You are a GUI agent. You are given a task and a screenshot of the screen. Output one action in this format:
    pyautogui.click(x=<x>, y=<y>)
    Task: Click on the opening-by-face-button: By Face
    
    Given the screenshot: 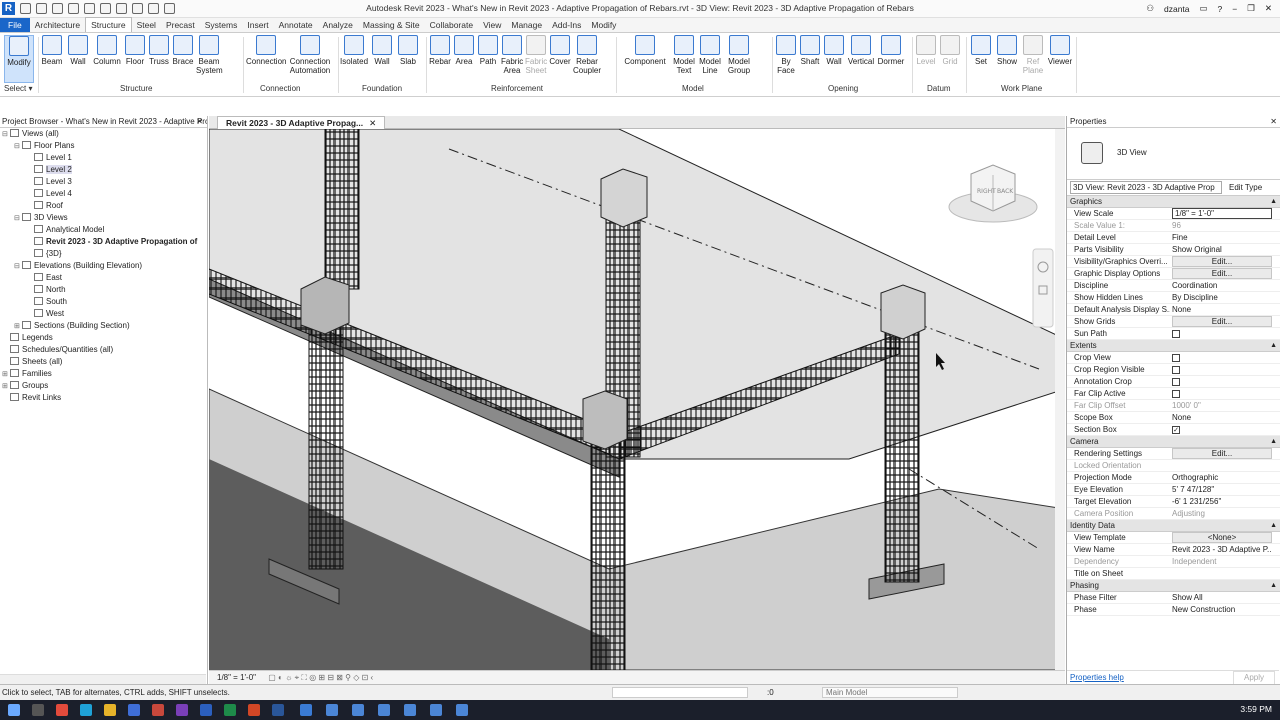 What is the action you would take?
    pyautogui.click(x=786, y=55)
    